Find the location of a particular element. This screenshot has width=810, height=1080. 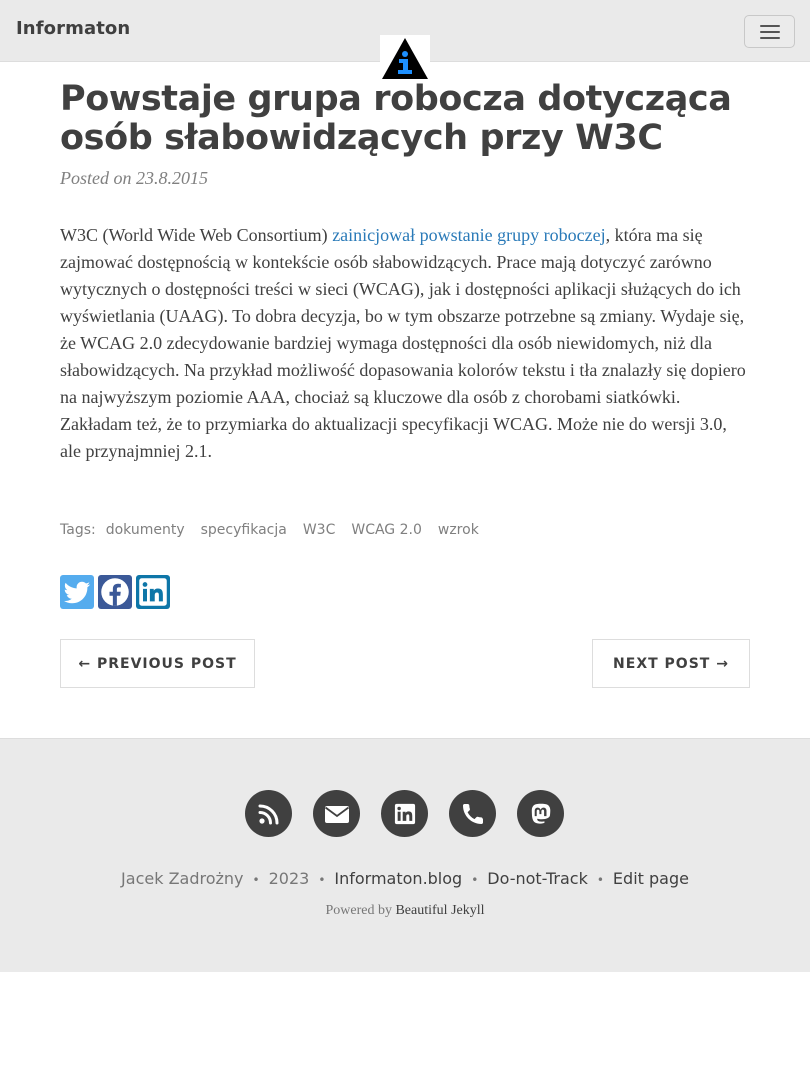

footer-phone-link is located at coordinates (472, 813).